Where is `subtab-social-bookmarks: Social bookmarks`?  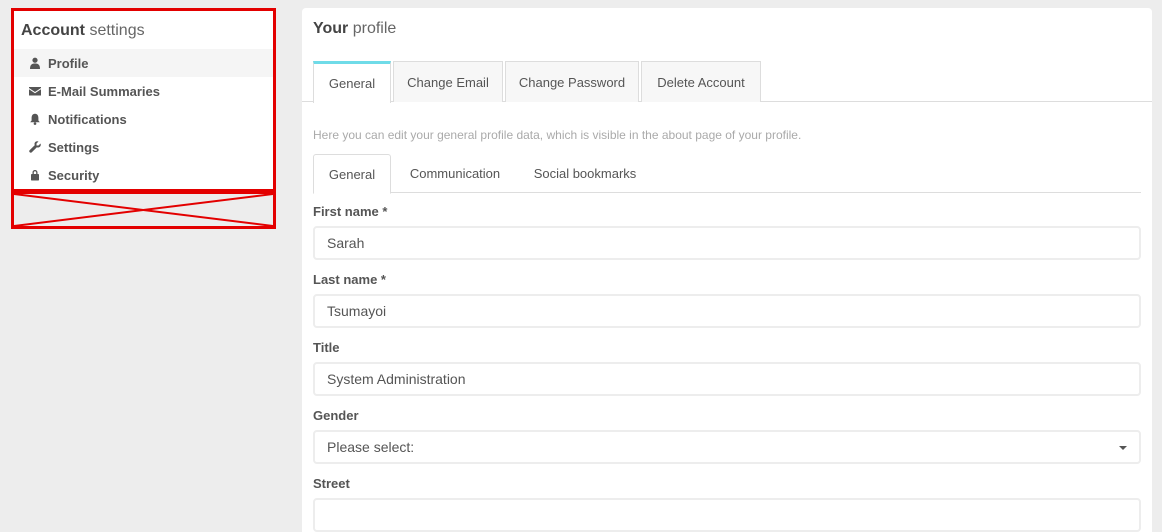 subtab-social-bookmarks: Social bookmarks is located at coordinates (585, 173).